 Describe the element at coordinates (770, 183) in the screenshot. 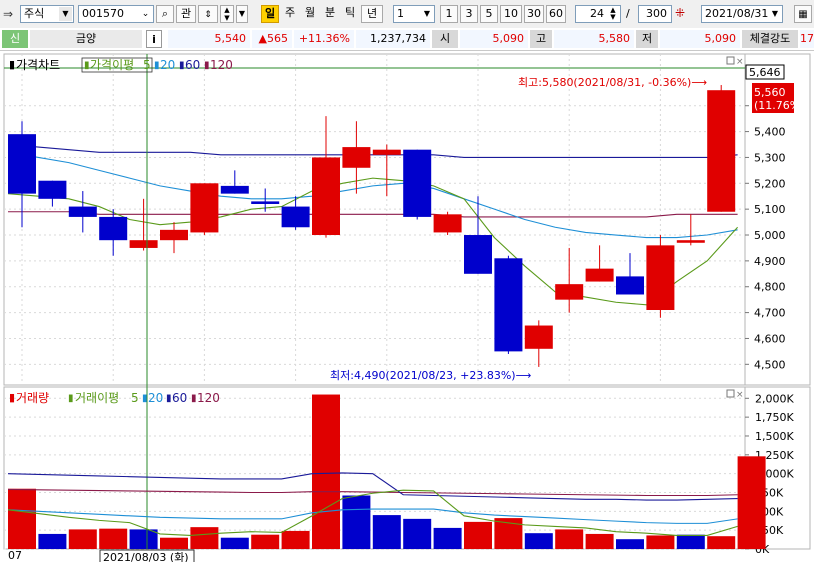

I see `price-y-tick-label: 5,200` at that location.